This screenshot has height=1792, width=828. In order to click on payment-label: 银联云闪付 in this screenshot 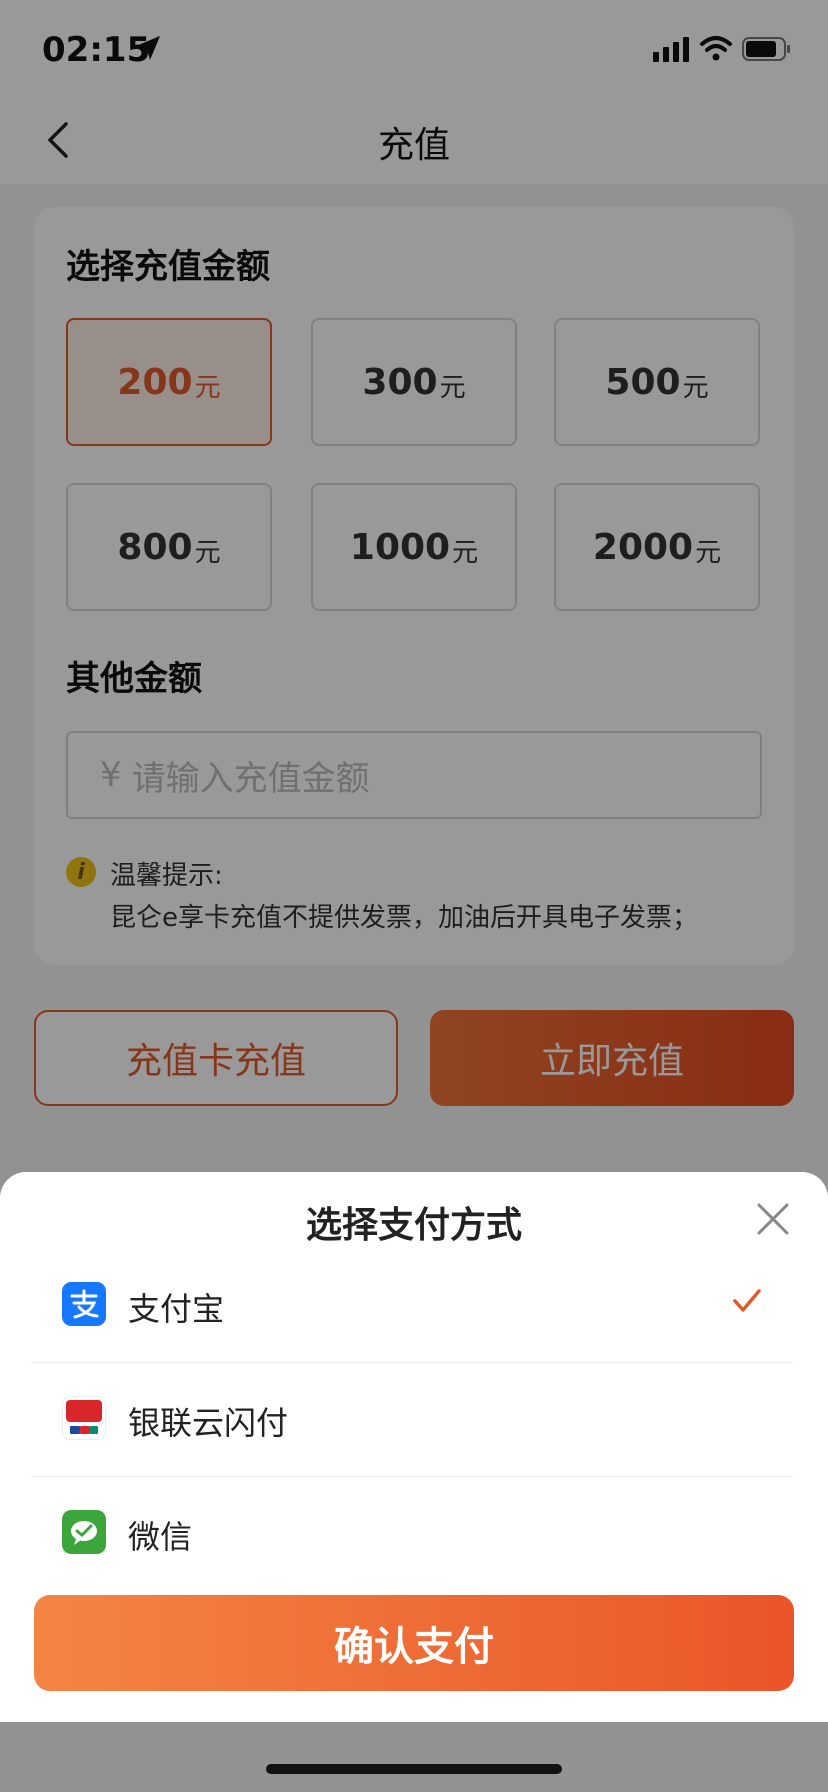, I will do `click(208, 1423)`.